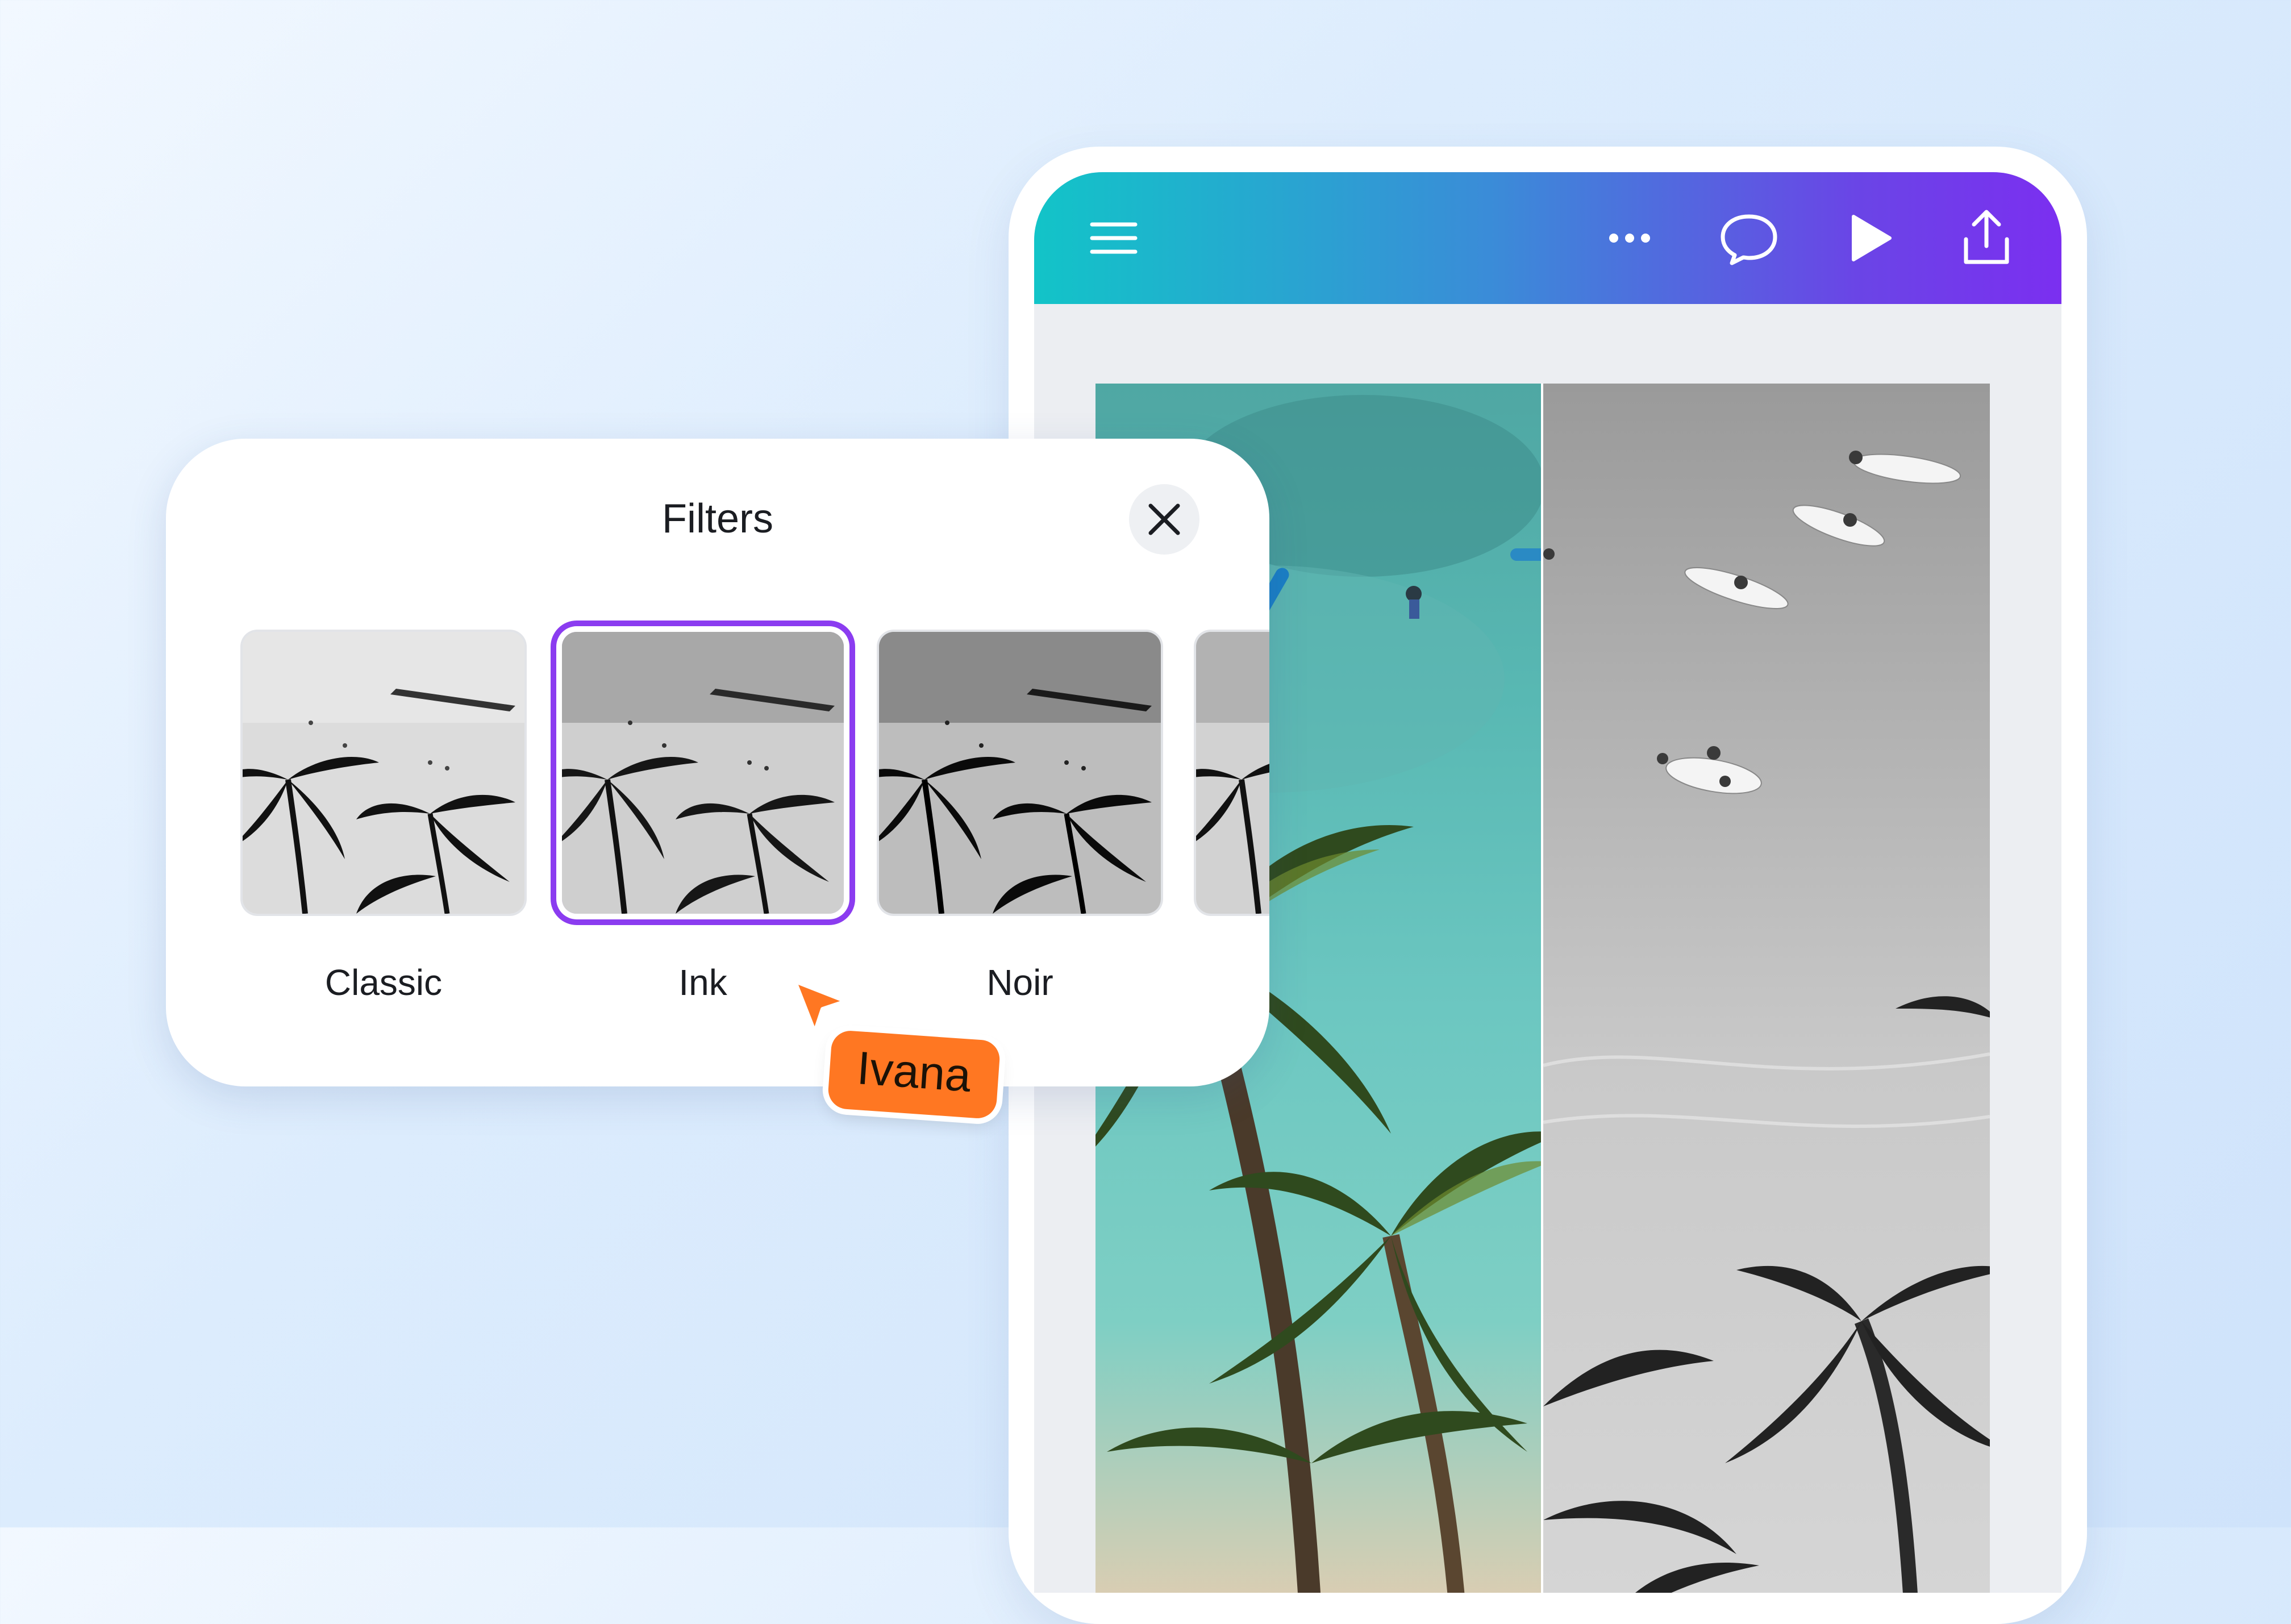  I want to click on comment-icon, so click(1749, 238).